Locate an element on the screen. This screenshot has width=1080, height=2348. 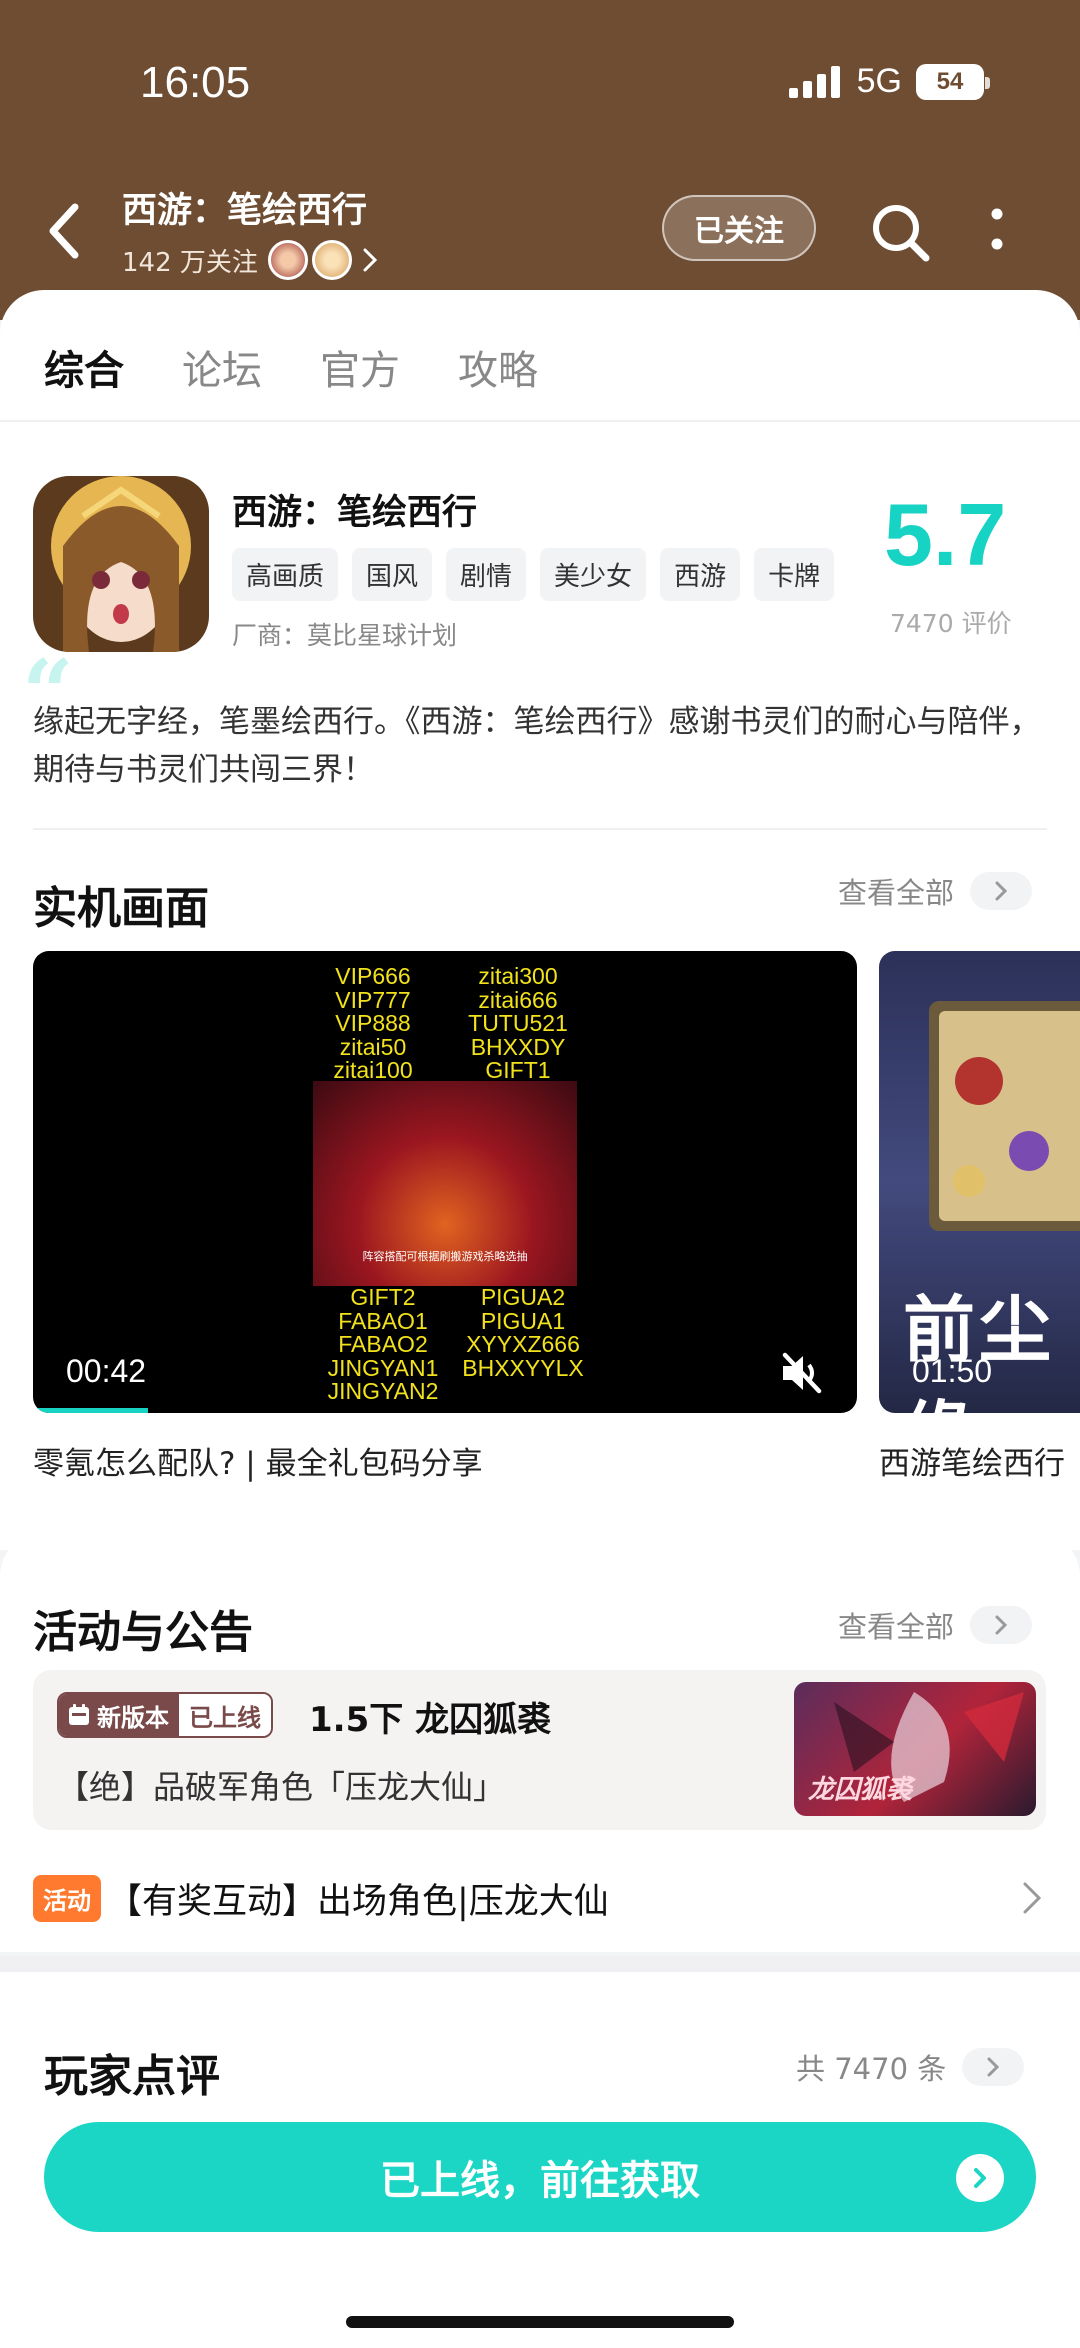
version-badge-left: 新版本 is located at coordinates (119, 1715).